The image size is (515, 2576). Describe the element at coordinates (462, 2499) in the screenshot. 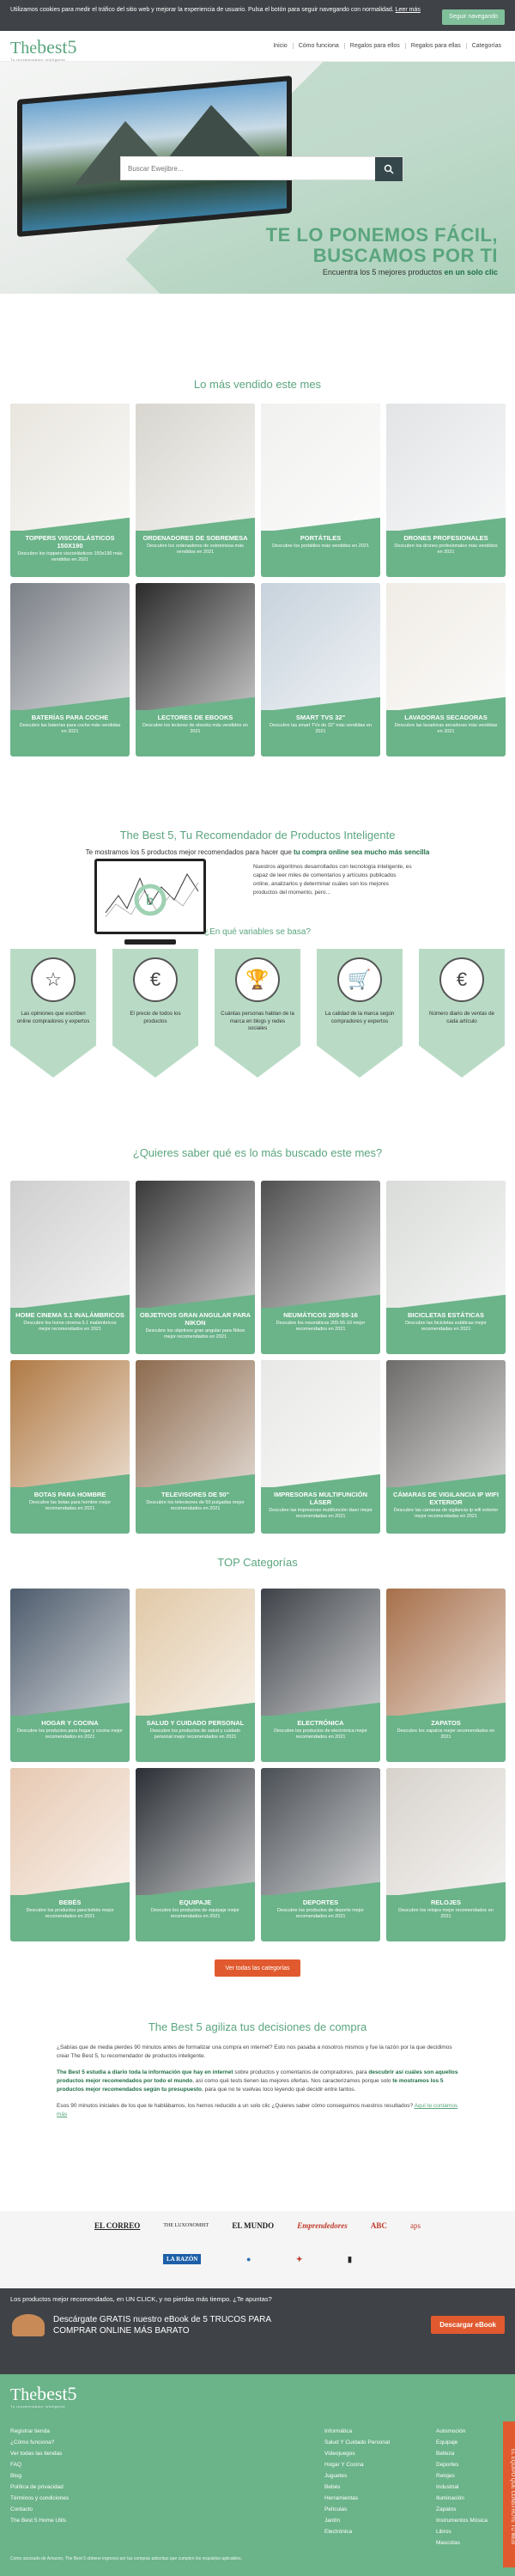

I see `footer-link: Iluminación` at that location.